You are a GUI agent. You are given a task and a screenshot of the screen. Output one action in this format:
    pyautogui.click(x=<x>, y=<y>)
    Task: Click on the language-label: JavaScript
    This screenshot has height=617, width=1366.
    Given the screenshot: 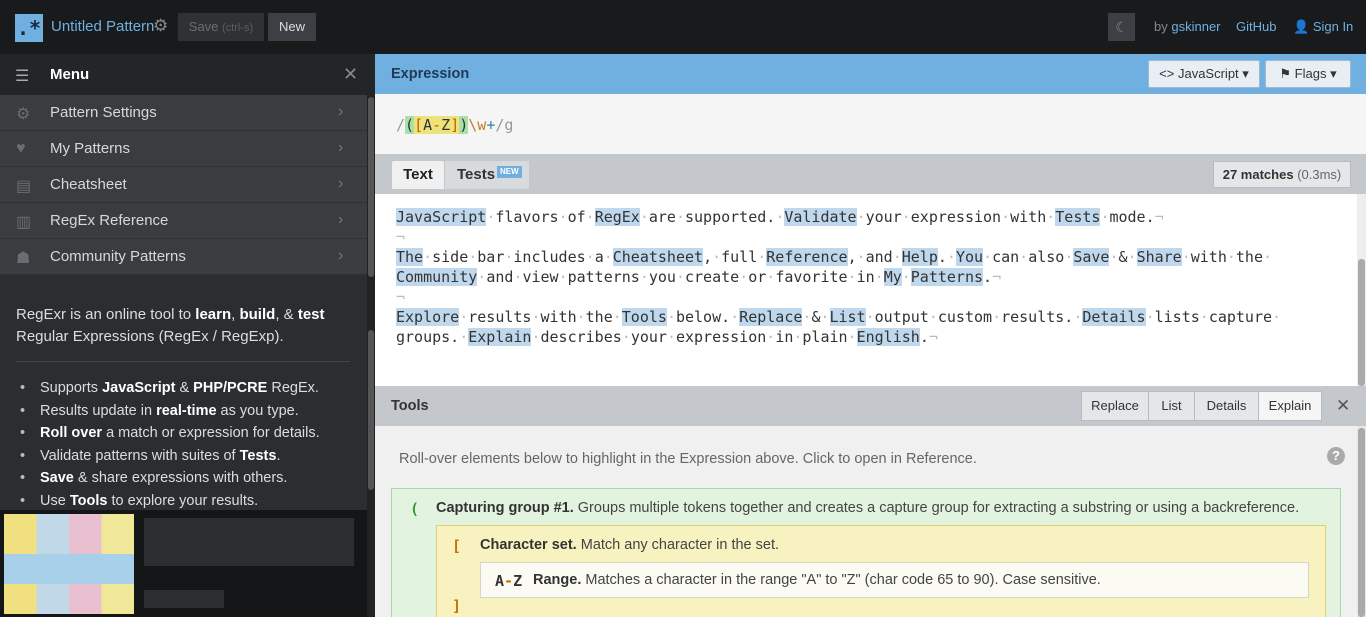 What is the action you would take?
    pyautogui.click(x=1208, y=73)
    